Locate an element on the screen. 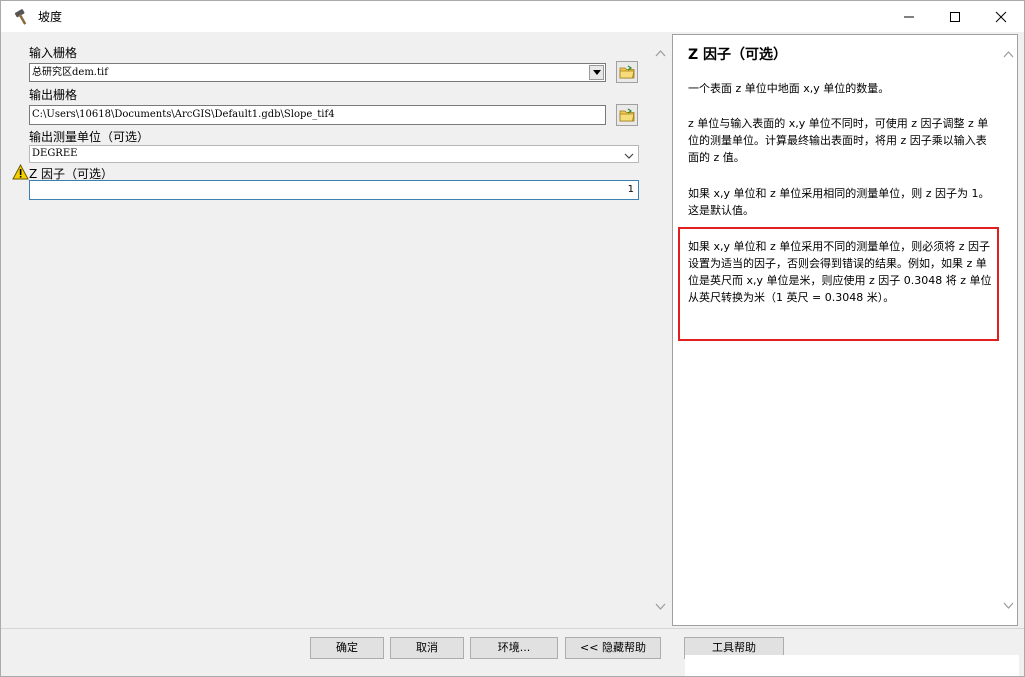 The width and height of the screenshot is (1025, 677). input-raster-value: 总研究区dem.tif is located at coordinates (70, 72).